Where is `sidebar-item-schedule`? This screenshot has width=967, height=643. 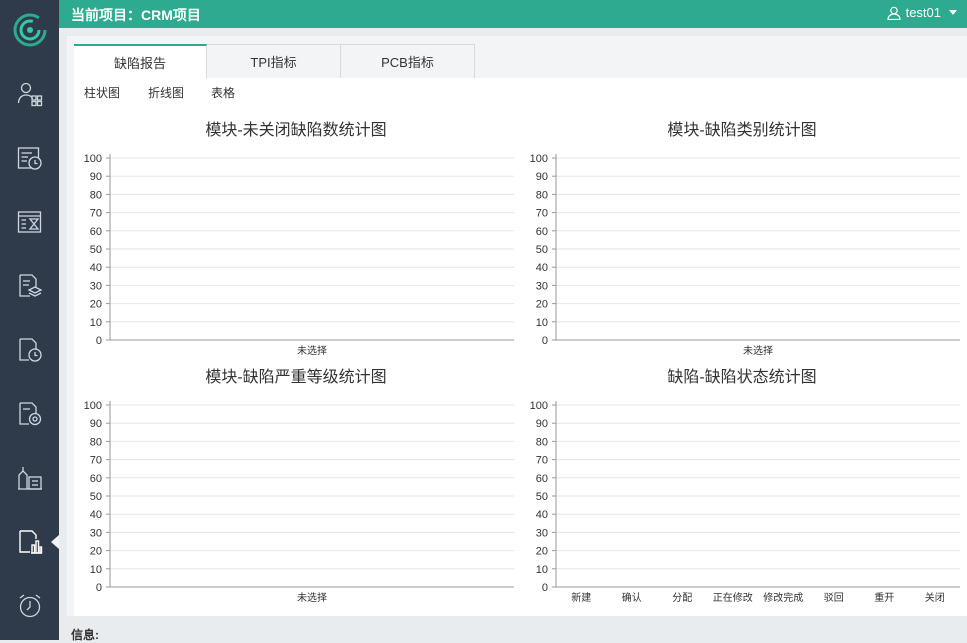
sidebar-item-schedule is located at coordinates (29, 158).